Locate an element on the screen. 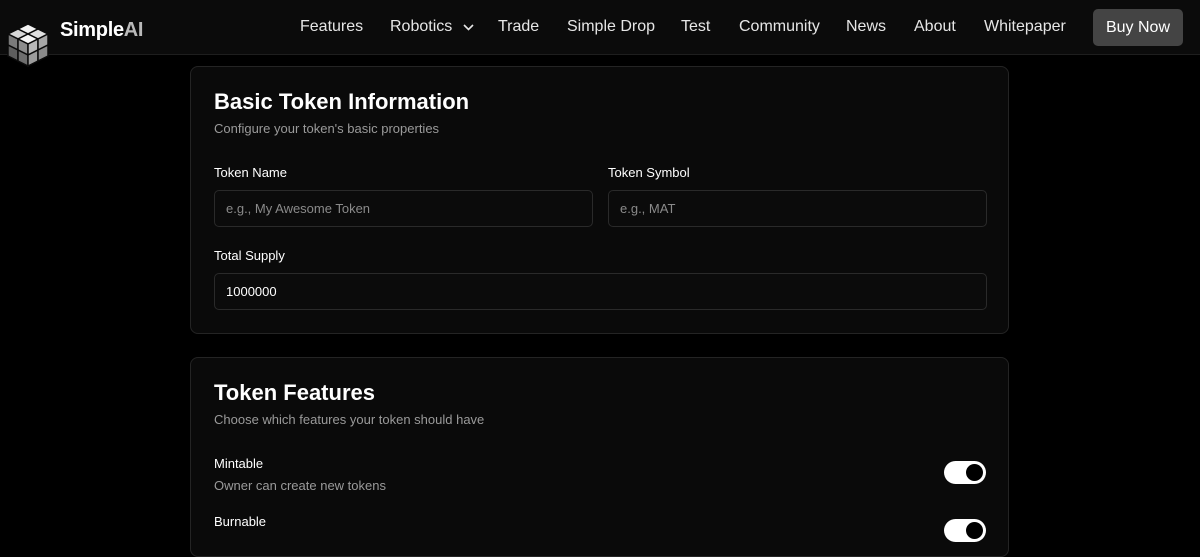 This screenshot has width=1200, height=557. nav-robotics: Robotics is located at coordinates (432, 27).